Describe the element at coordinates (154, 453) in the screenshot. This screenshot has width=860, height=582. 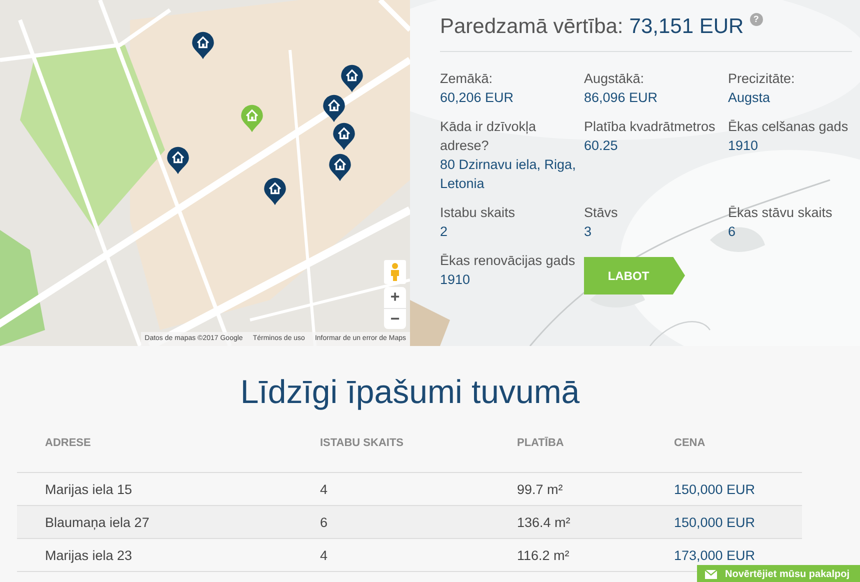
I see `column-header: ADRESE` at that location.